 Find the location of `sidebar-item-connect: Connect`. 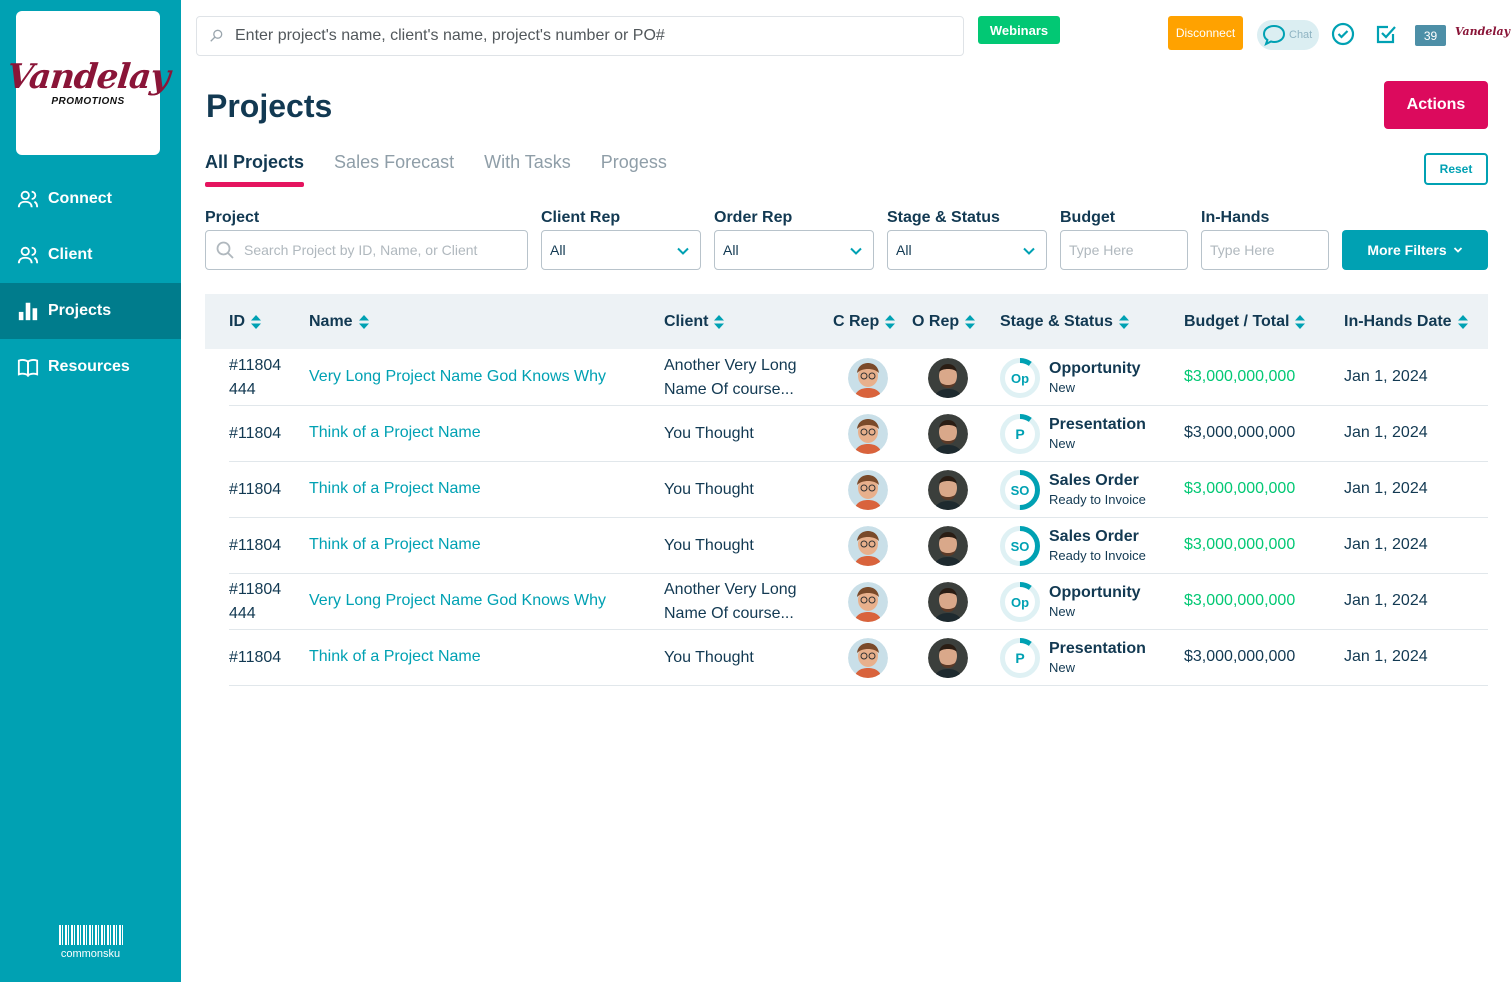

sidebar-item-connect: Connect is located at coordinates (90, 199).